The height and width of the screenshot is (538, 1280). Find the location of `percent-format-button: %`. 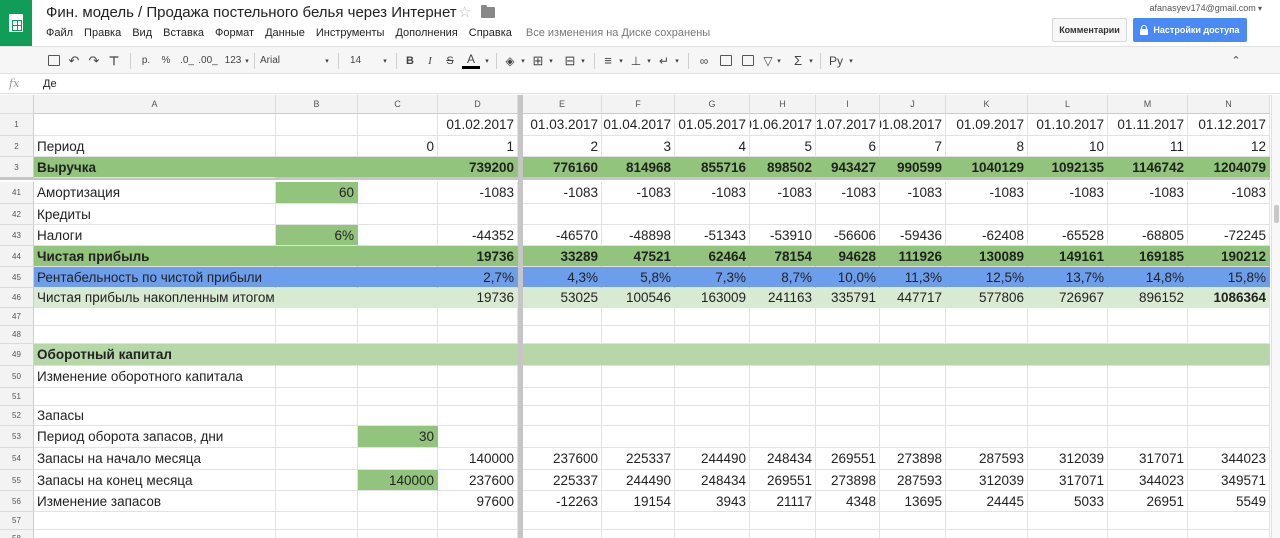

percent-format-button: % is located at coordinates (166, 60).